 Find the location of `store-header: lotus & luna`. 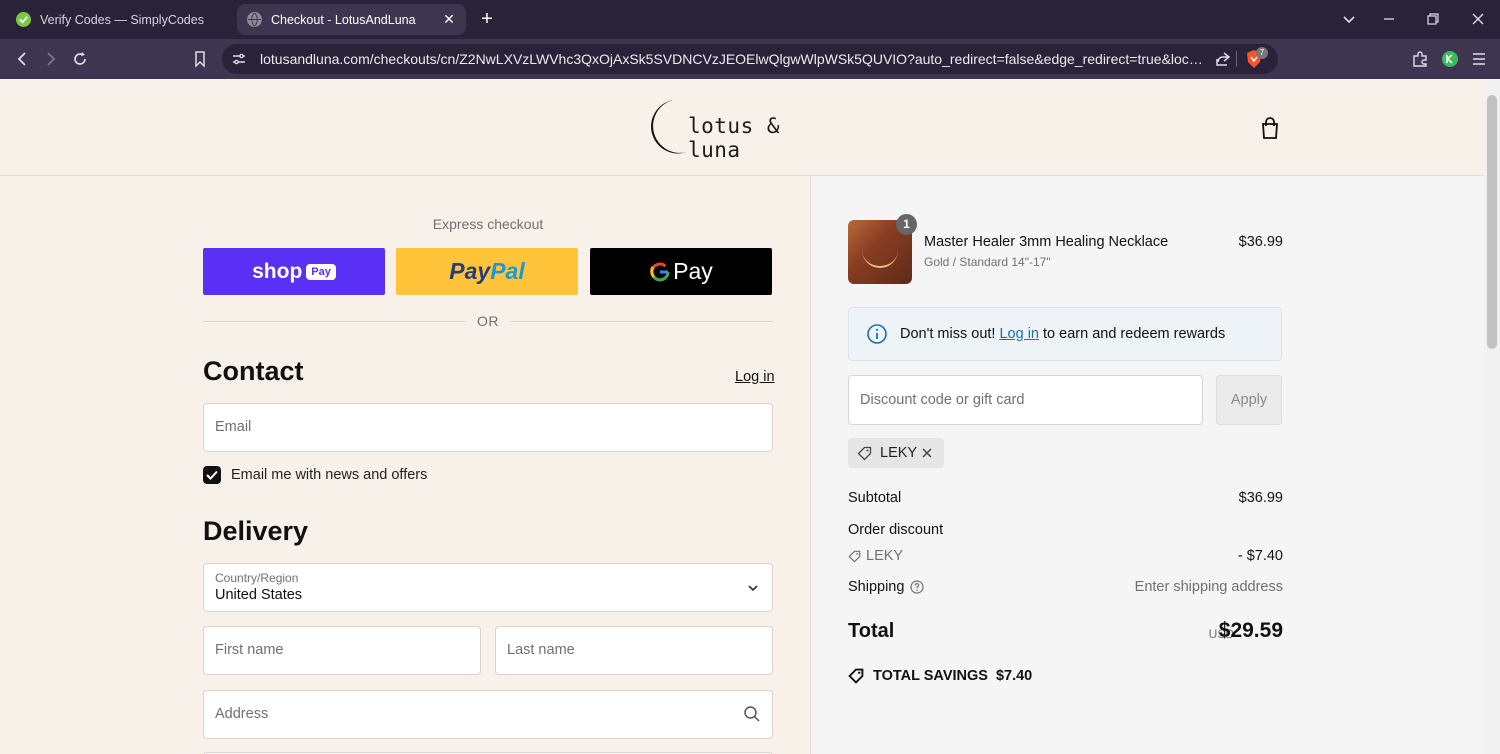

store-header: lotus & luna is located at coordinates (742, 127).